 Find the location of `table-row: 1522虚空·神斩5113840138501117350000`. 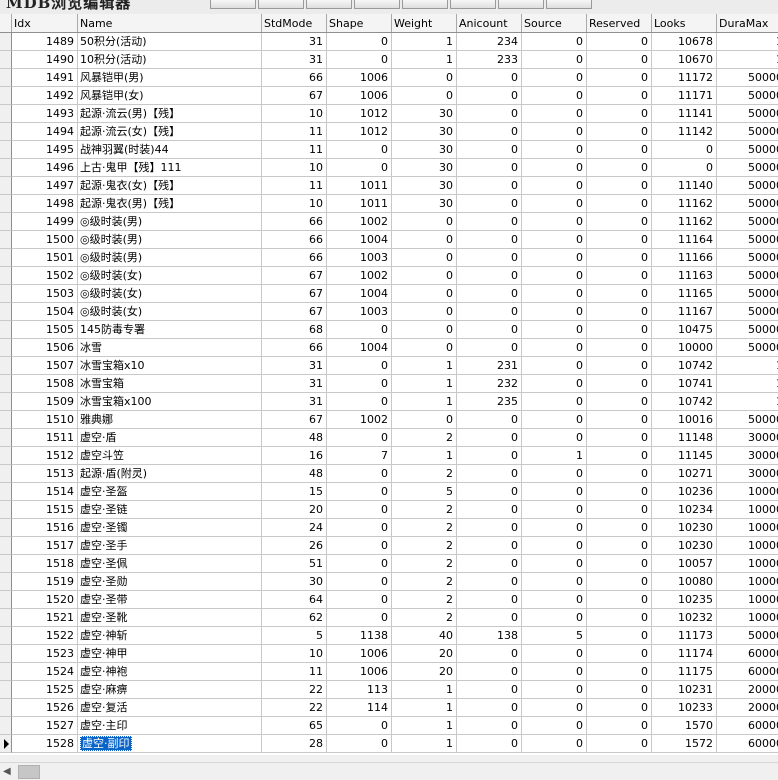

table-row: 1522虚空·神斩5113840138501117350000 is located at coordinates (389, 636).